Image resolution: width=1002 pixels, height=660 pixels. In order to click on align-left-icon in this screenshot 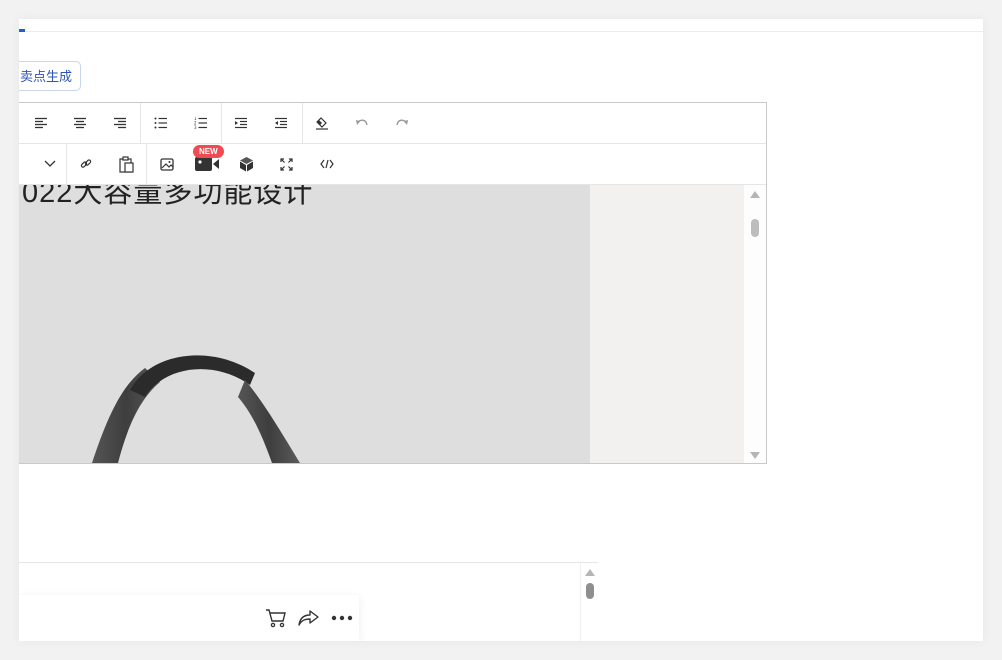, I will do `click(41, 123)`.